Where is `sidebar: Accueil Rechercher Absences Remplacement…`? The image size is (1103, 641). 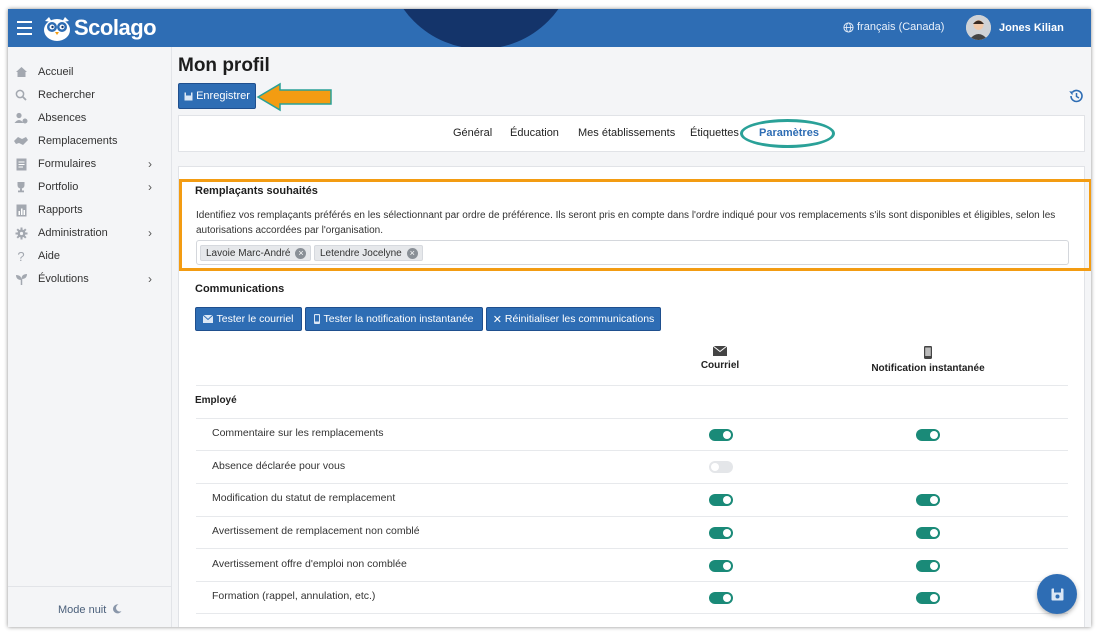
sidebar: Accueil Rechercher Absences Remplacement… is located at coordinates (90, 337).